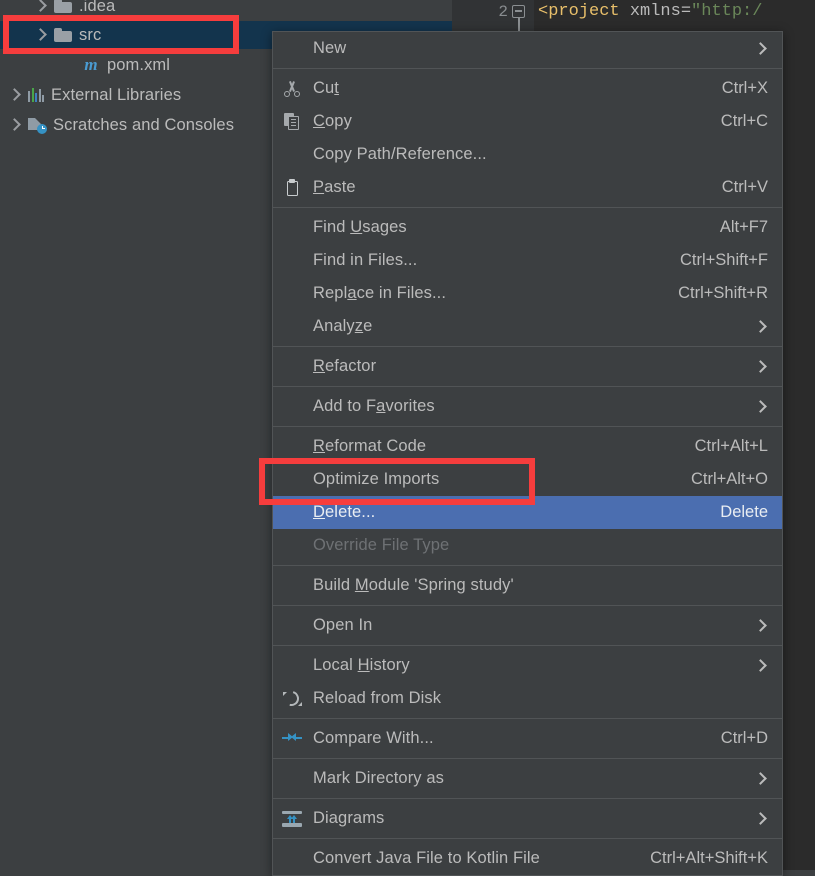 The height and width of the screenshot is (876, 815). Describe the element at coordinates (226, 10) in the screenshot. I see `tree-item-idea: .idea` at that location.